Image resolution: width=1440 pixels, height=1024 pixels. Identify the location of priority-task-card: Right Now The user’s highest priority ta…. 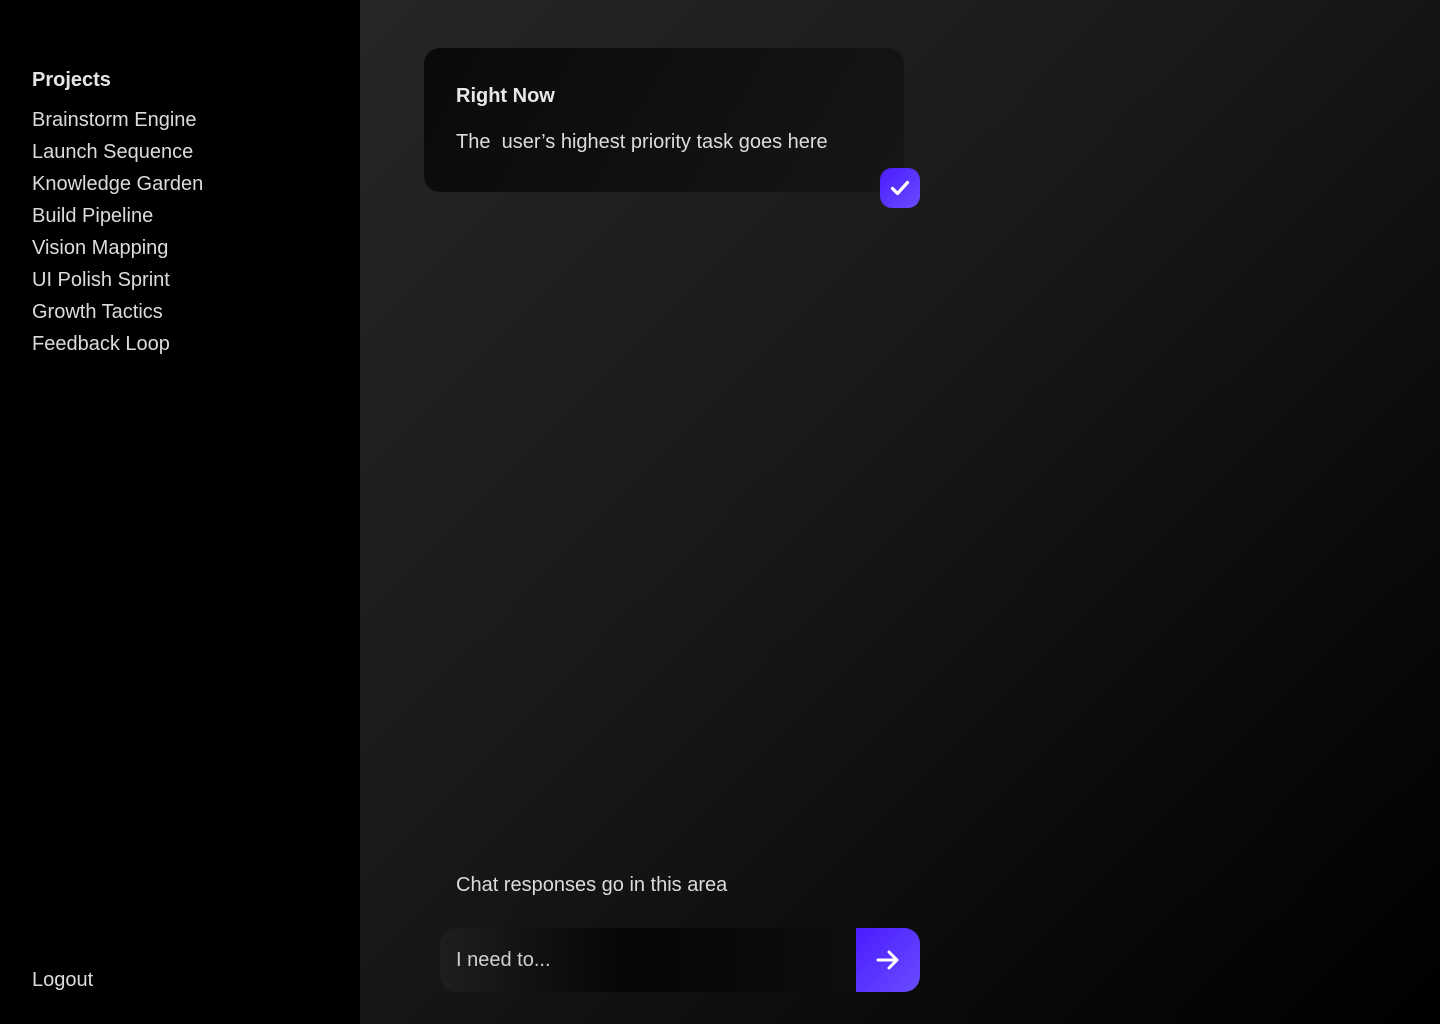
(664, 120).